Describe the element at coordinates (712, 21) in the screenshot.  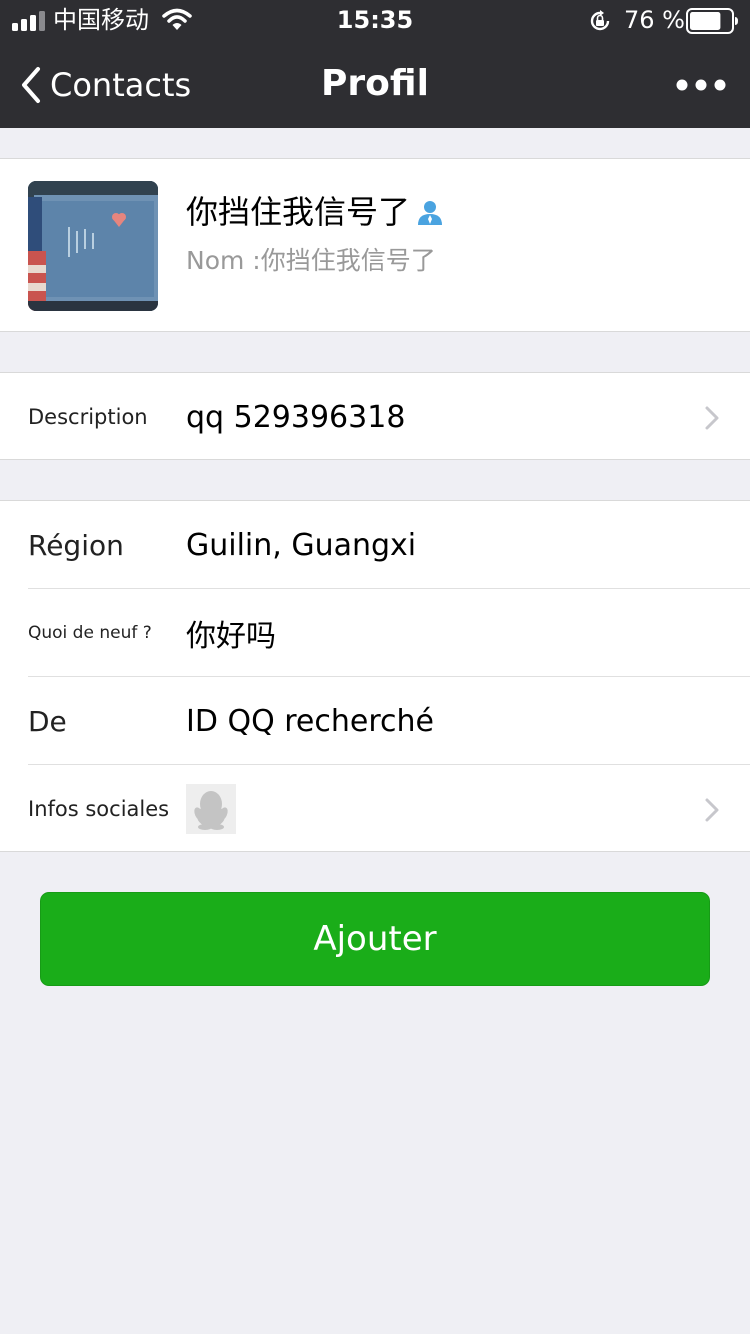
I see `battery-icon` at that location.